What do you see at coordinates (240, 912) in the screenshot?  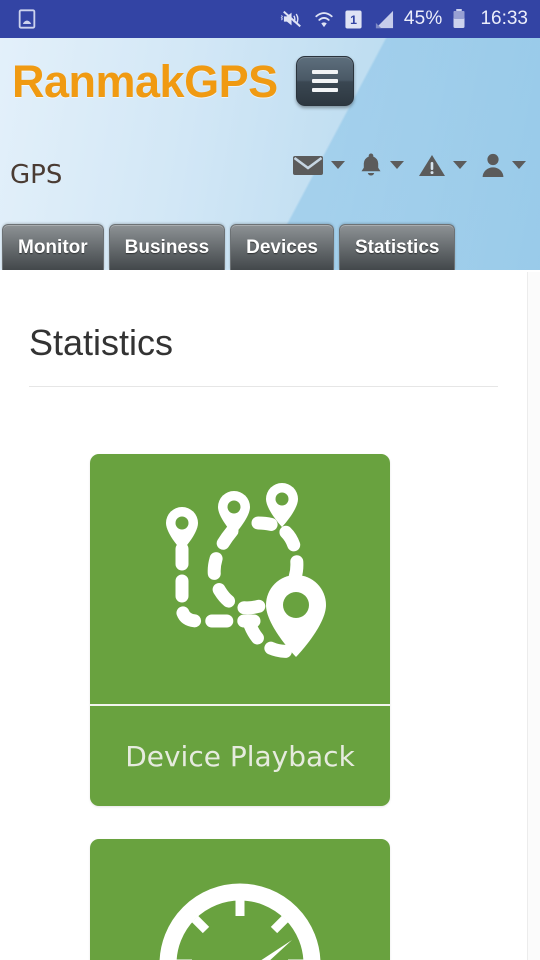 I see `speedometer-icon` at bounding box center [240, 912].